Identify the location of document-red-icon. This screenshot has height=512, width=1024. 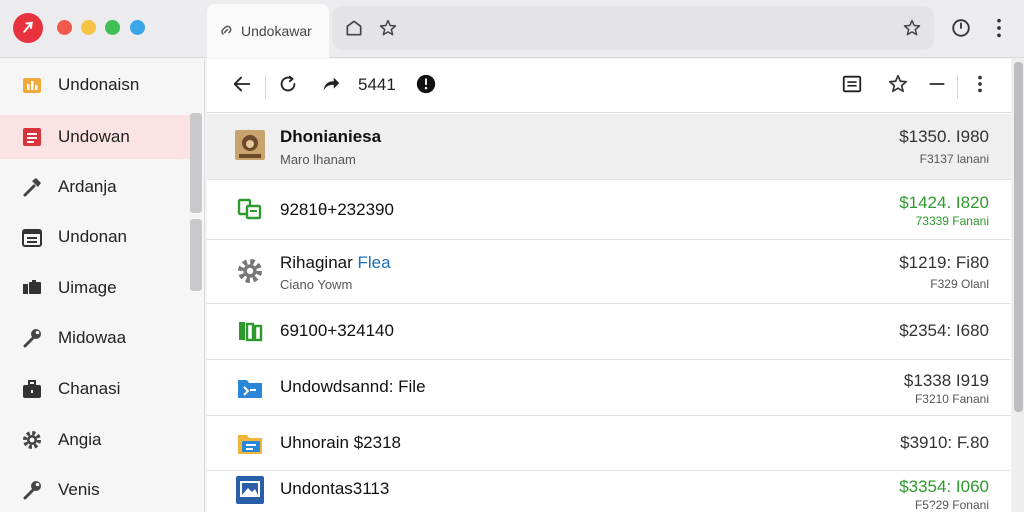
(32, 137).